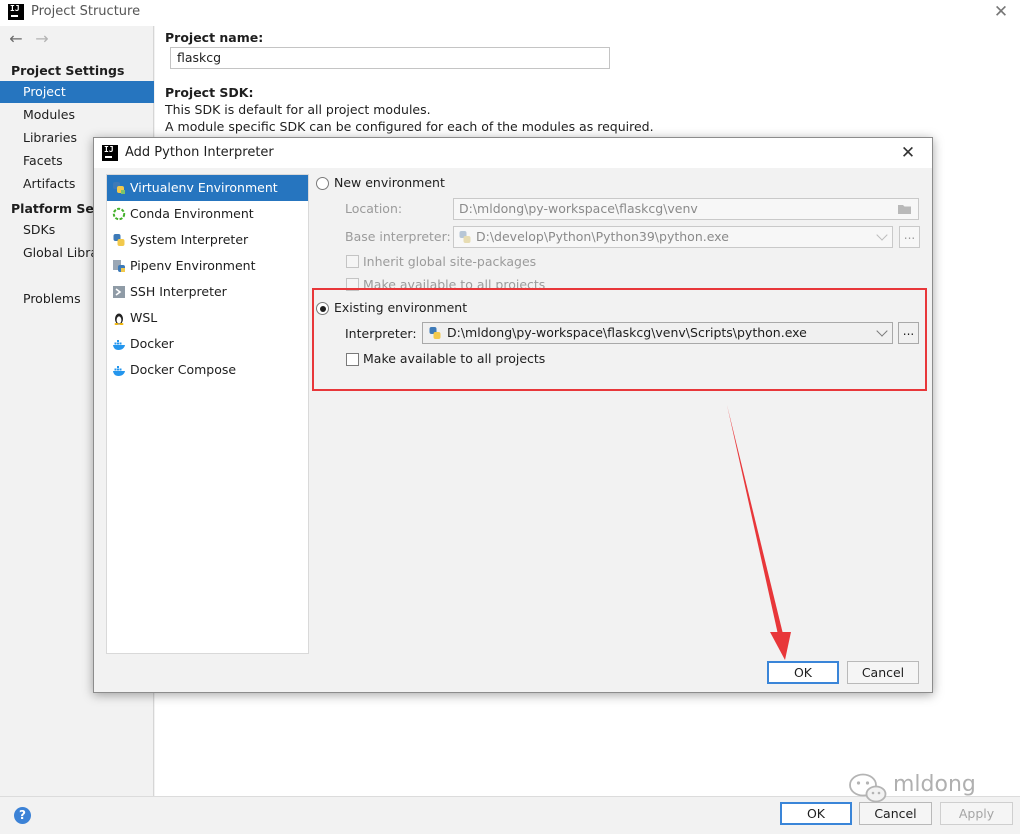  What do you see at coordinates (868, 788) in the screenshot?
I see `wechat-watermark-icon` at bounding box center [868, 788].